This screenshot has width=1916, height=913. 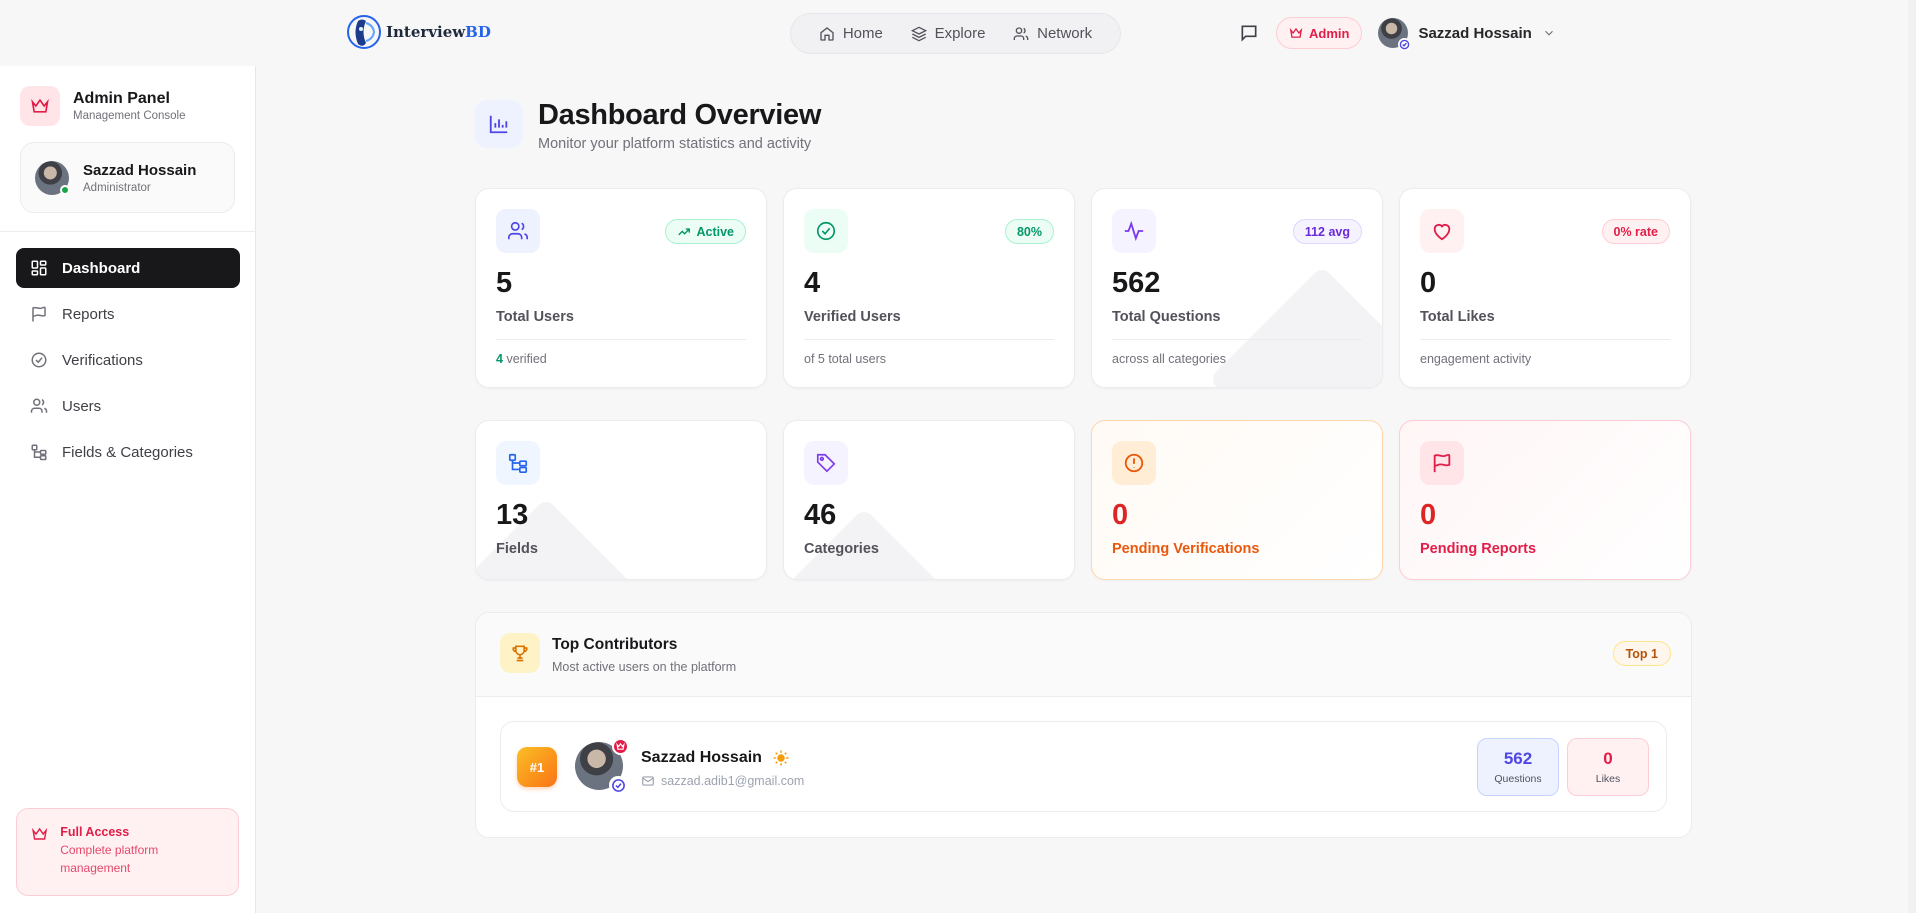 I want to click on activity-icon-box, so click(x=1134, y=231).